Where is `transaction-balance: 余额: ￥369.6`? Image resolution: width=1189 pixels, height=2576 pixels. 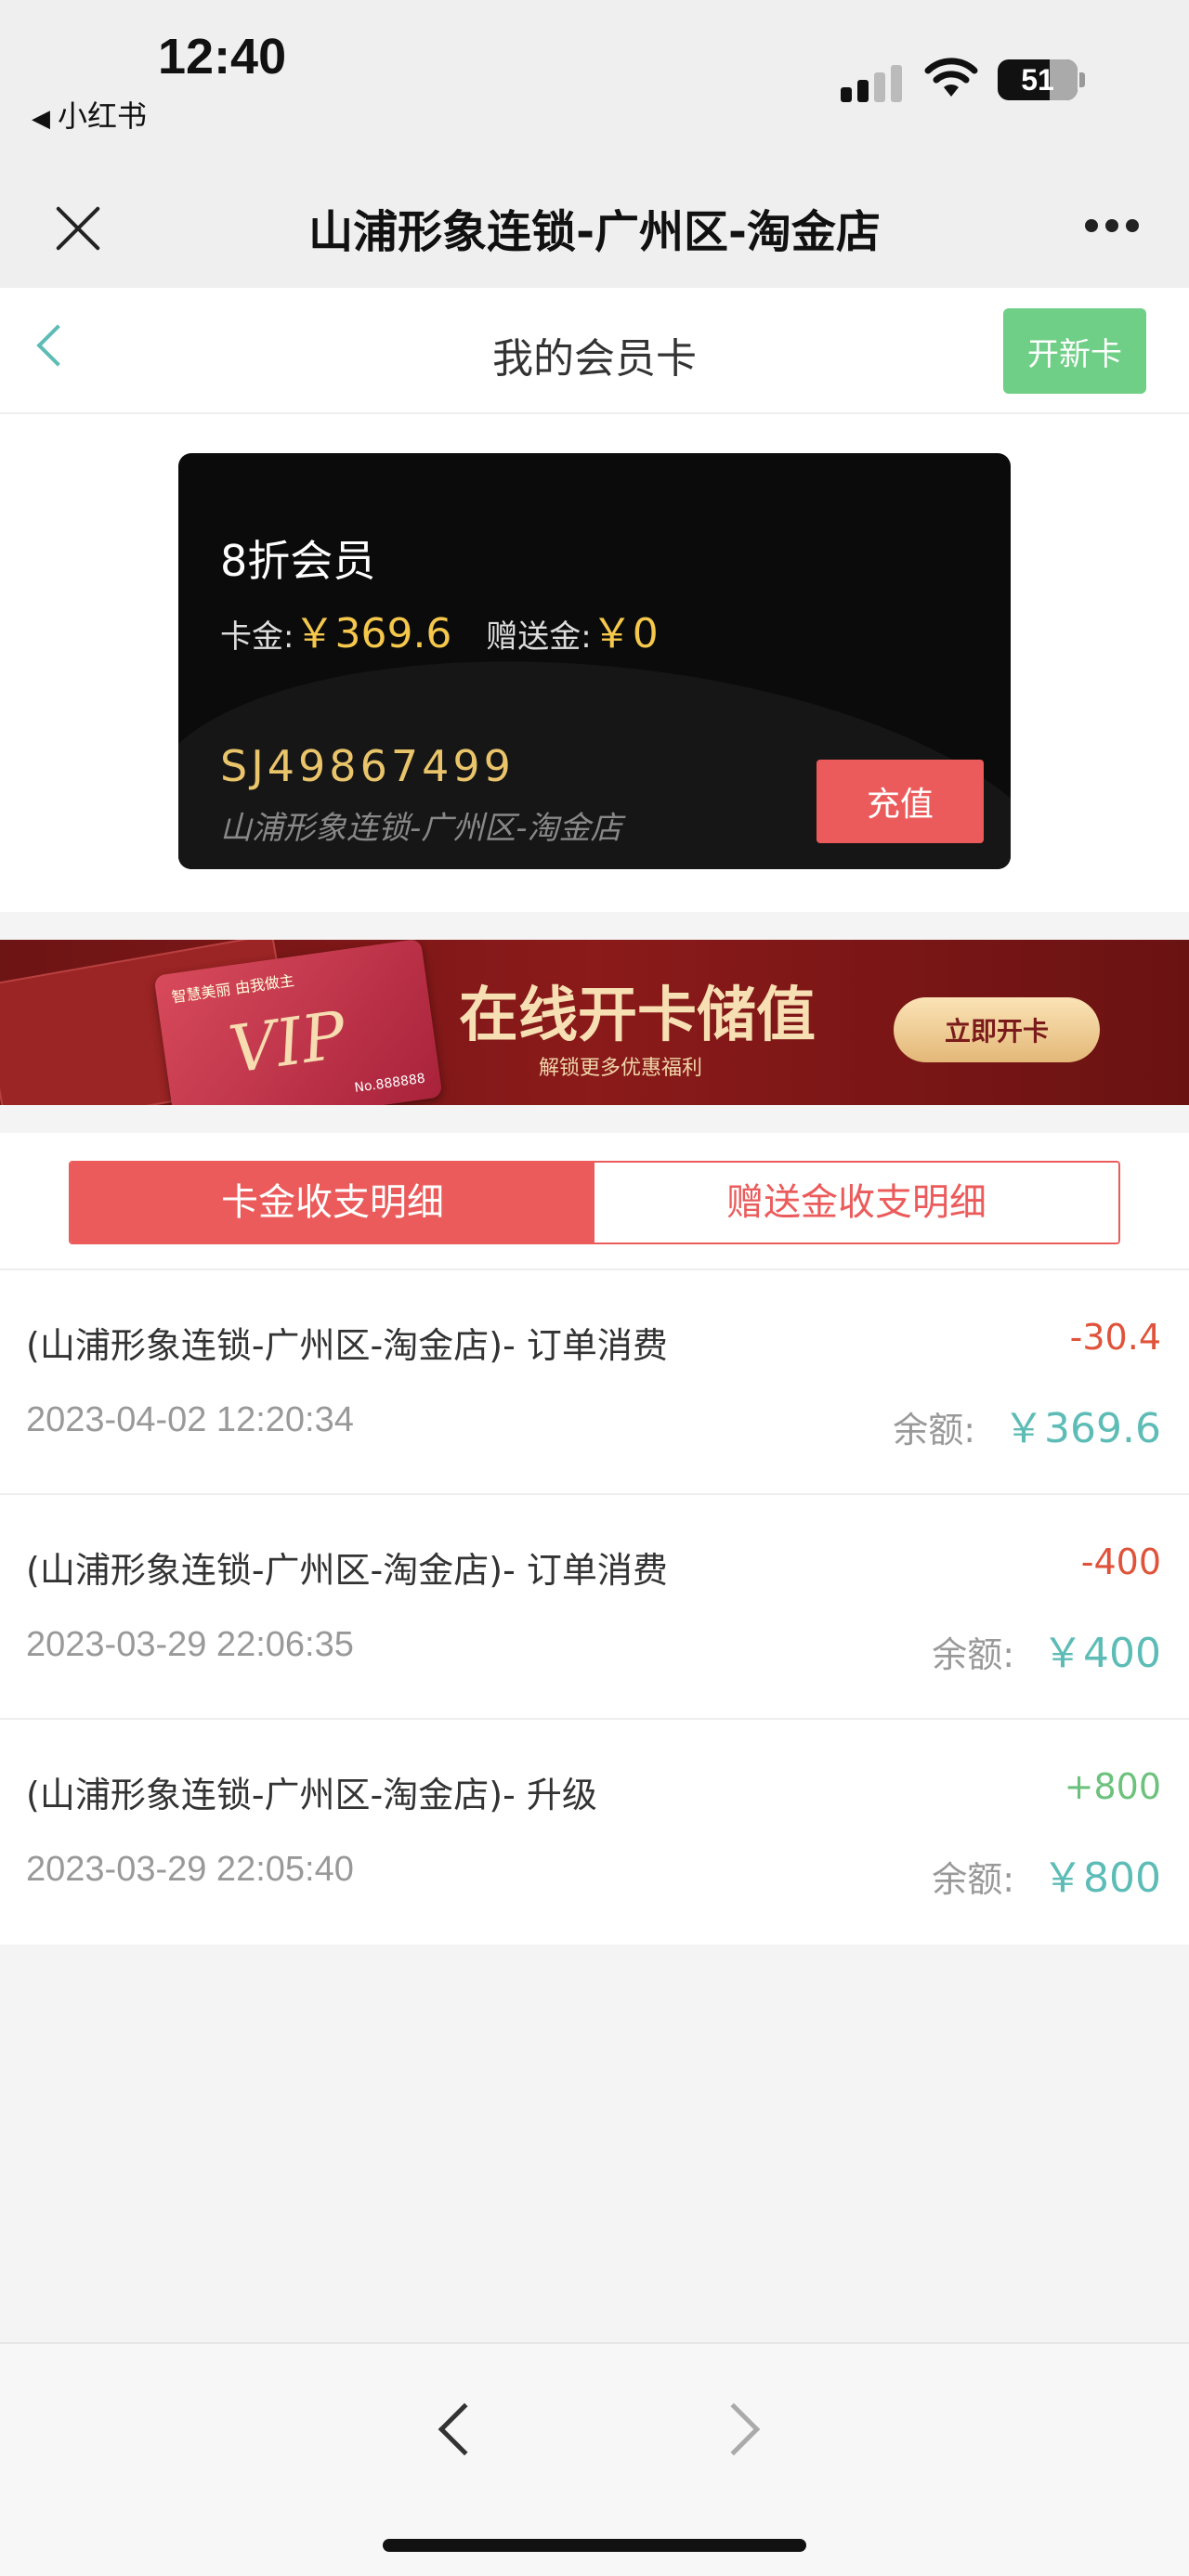
transaction-balance: 余额: ￥369.6 is located at coordinates (1027, 1428).